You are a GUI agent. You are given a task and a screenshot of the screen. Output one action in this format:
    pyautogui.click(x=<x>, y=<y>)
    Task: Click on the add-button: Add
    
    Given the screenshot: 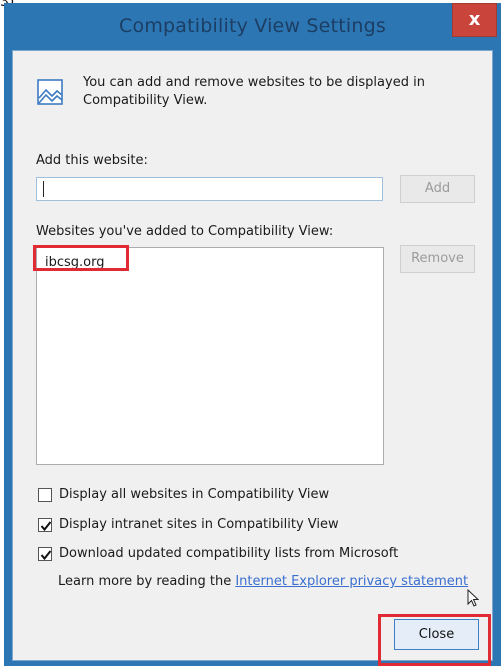 What is the action you would take?
    pyautogui.click(x=437, y=189)
    